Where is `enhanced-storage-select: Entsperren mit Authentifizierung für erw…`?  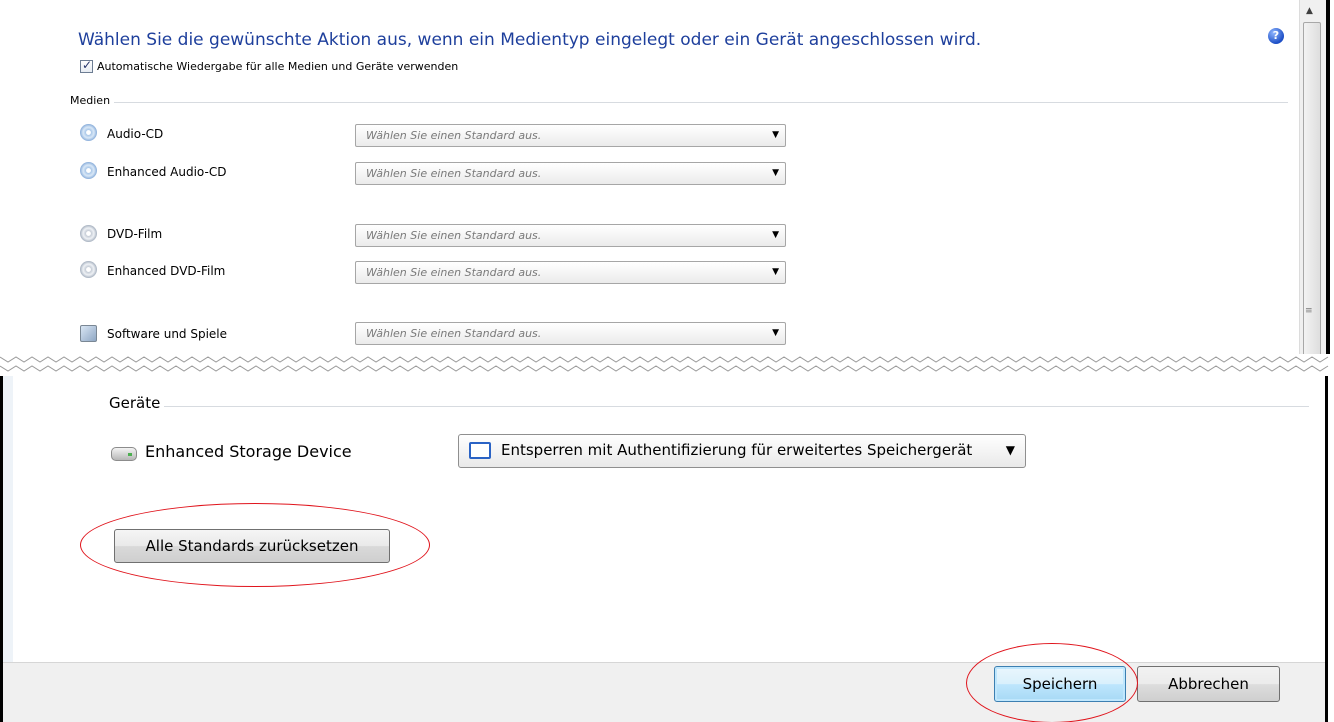
enhanced-storage-select: Entsperren mit Authentifizierung für erw… is located at coordinates (742, 451).